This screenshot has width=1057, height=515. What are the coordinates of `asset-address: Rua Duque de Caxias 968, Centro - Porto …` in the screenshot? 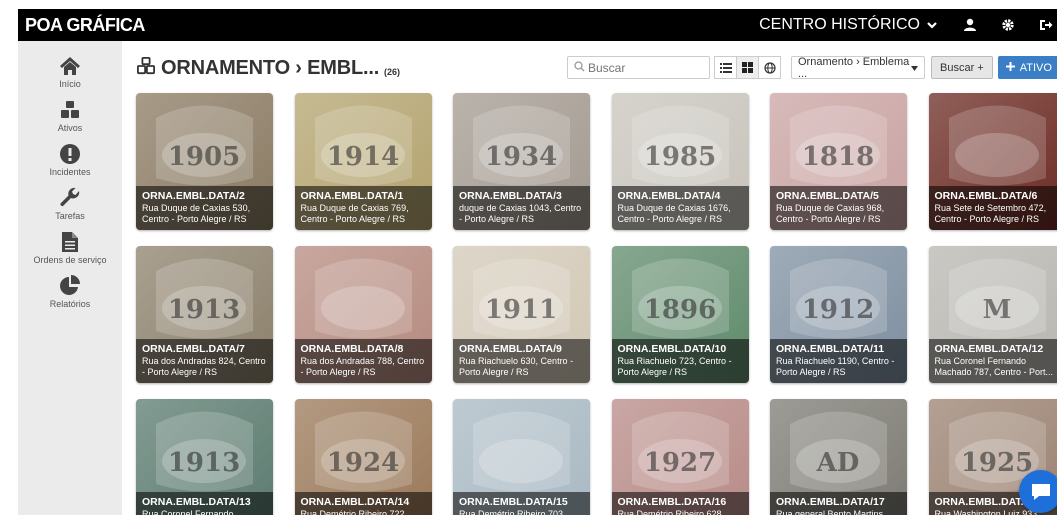 It's located at (830, 213).